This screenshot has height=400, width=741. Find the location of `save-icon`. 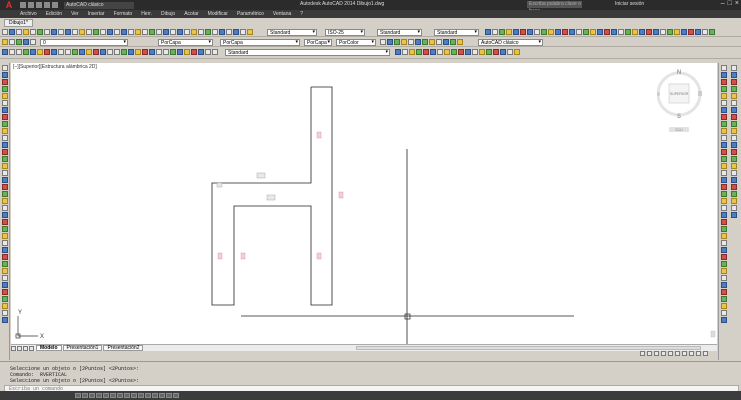

save-icon is located at coordinates (39, 5).